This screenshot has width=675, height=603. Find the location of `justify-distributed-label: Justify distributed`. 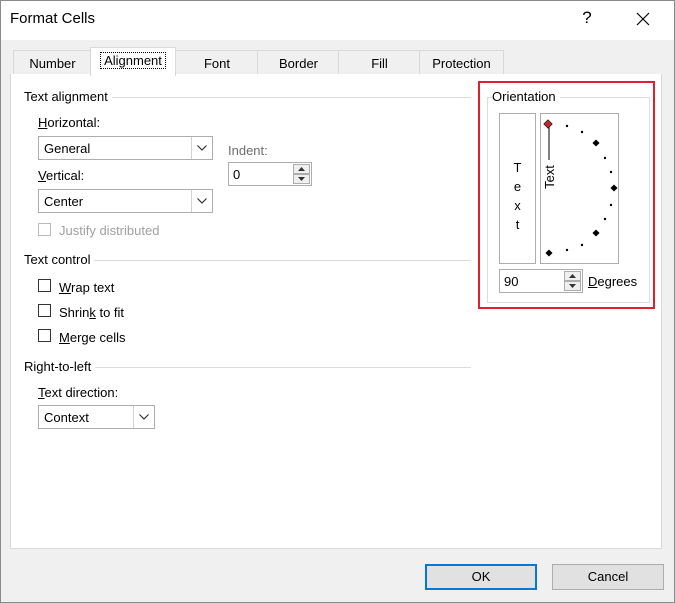

justify-distributed-label: Justify distributed is located at coordinates (109, 230).